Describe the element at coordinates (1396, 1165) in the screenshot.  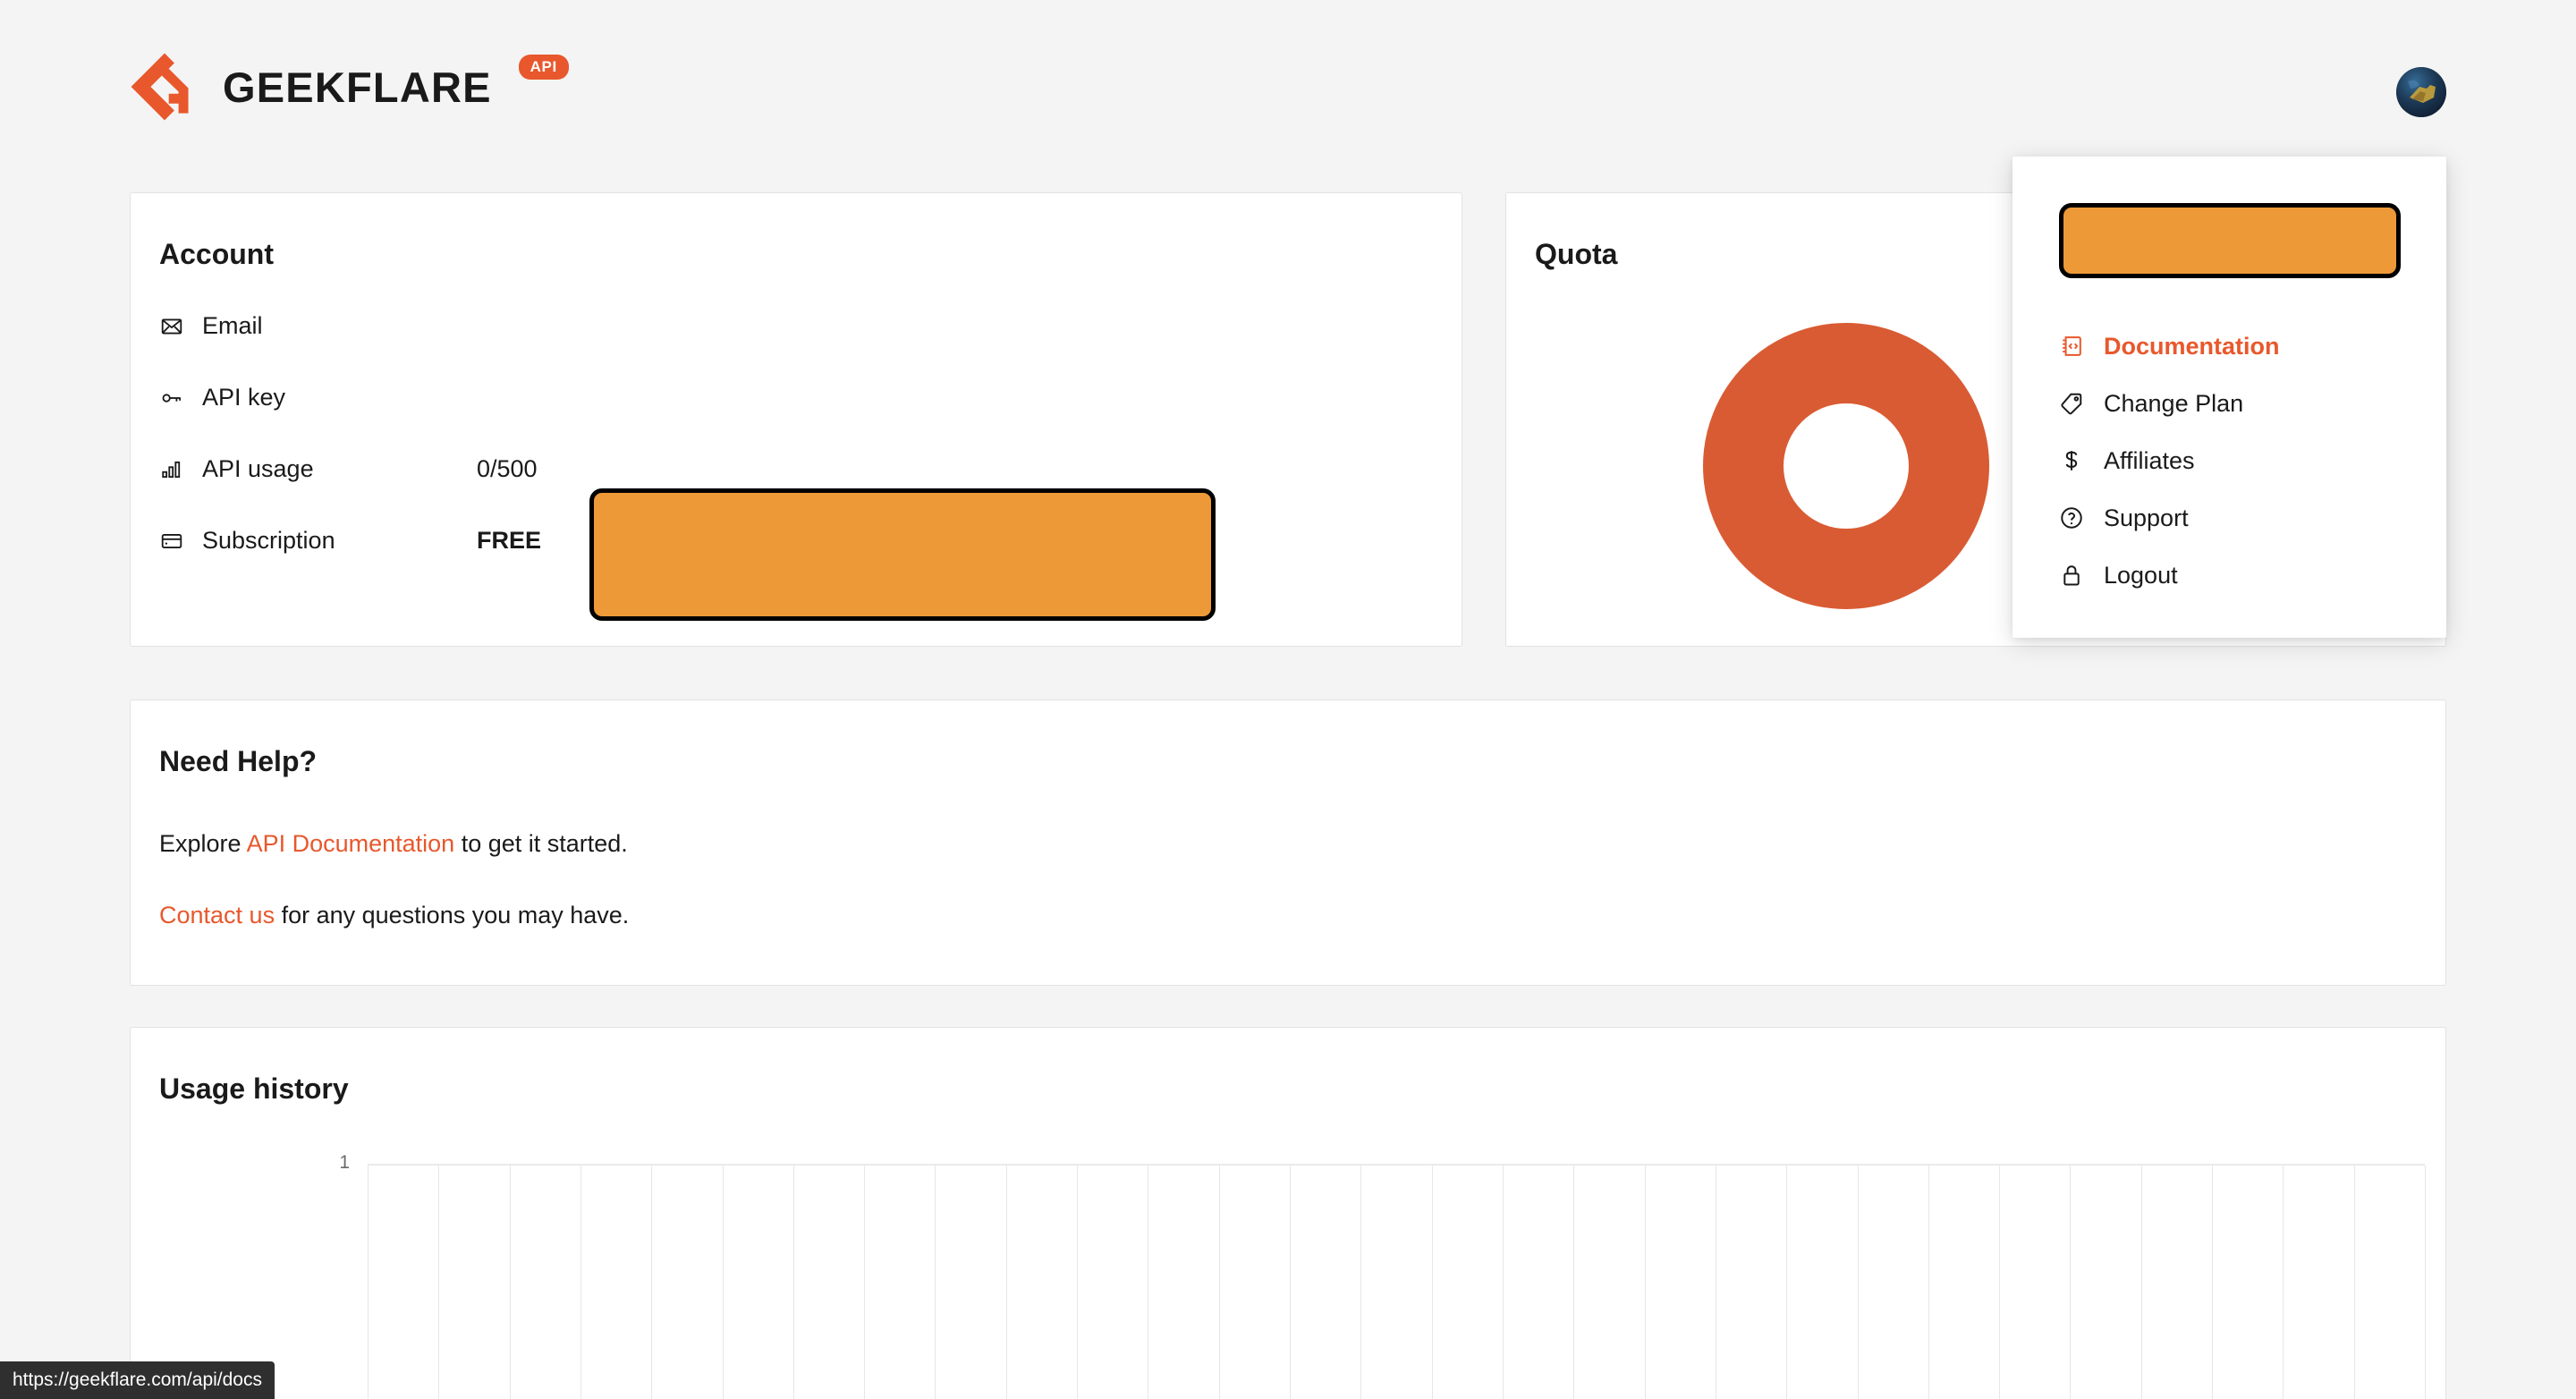
I see `chart-baseline-gridline` at that location.